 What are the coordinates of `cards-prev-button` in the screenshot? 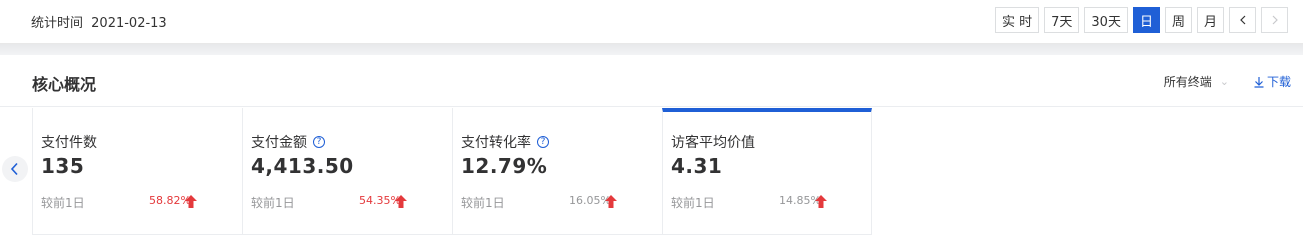 It's located at (15, 169).